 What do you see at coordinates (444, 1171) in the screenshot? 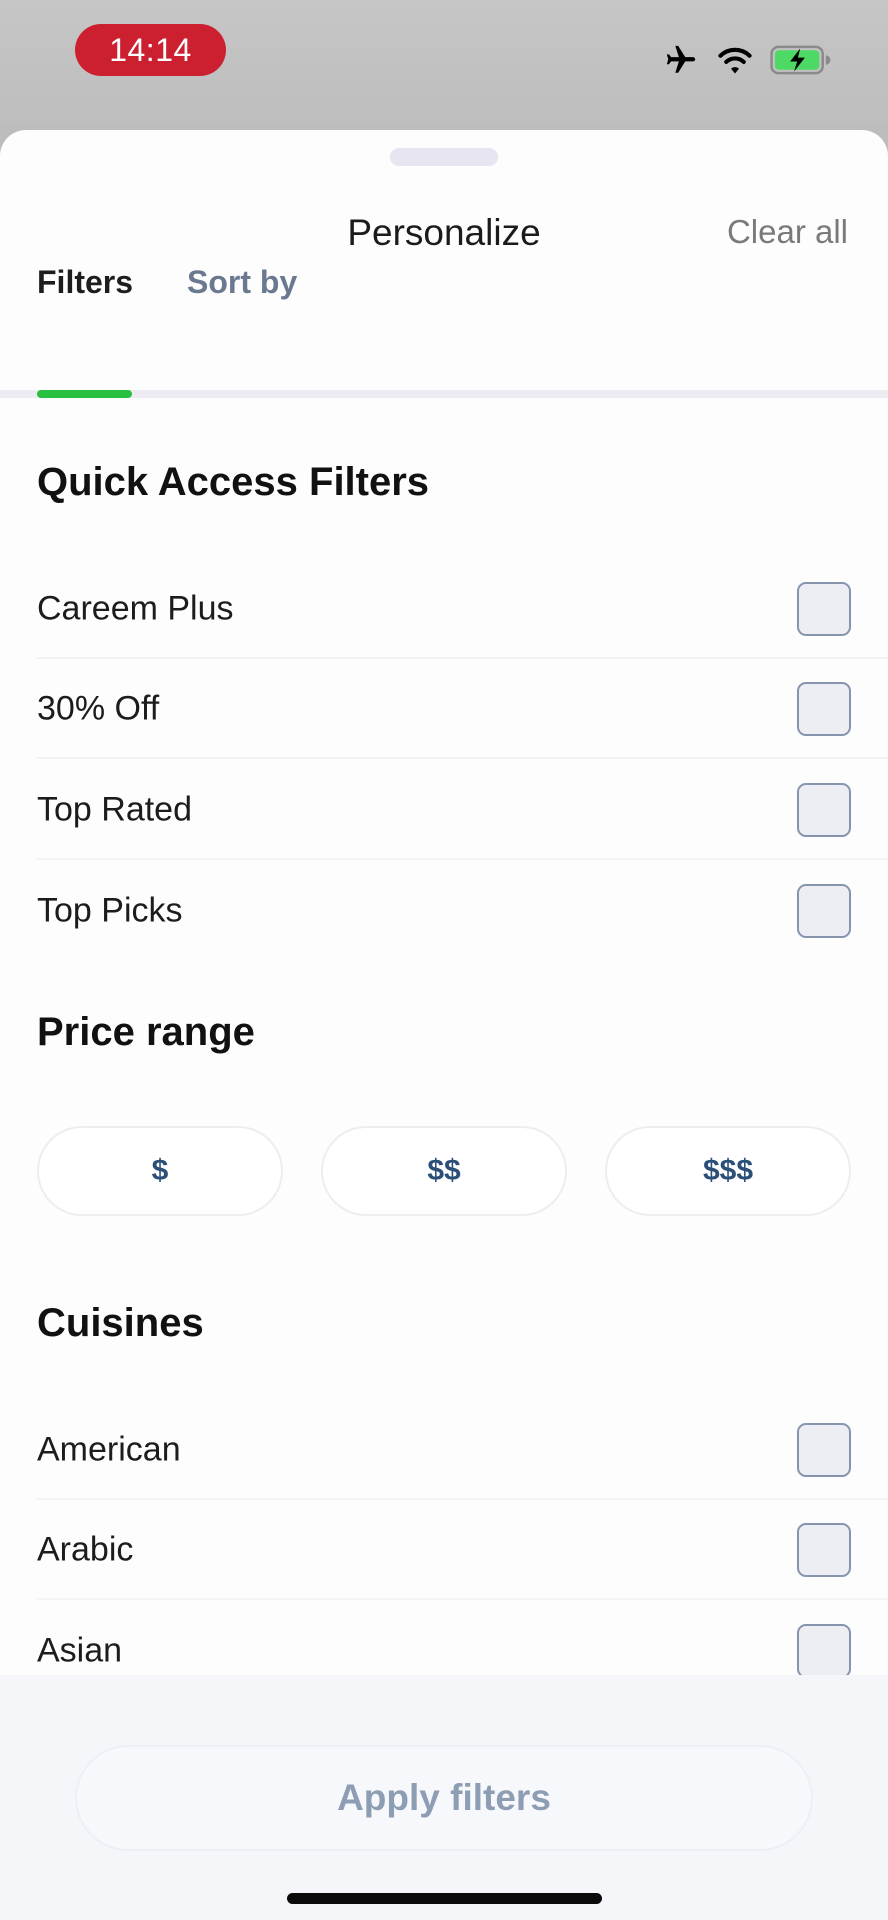
I see `price-option-2: $$` at bounding box center [444, 1171].